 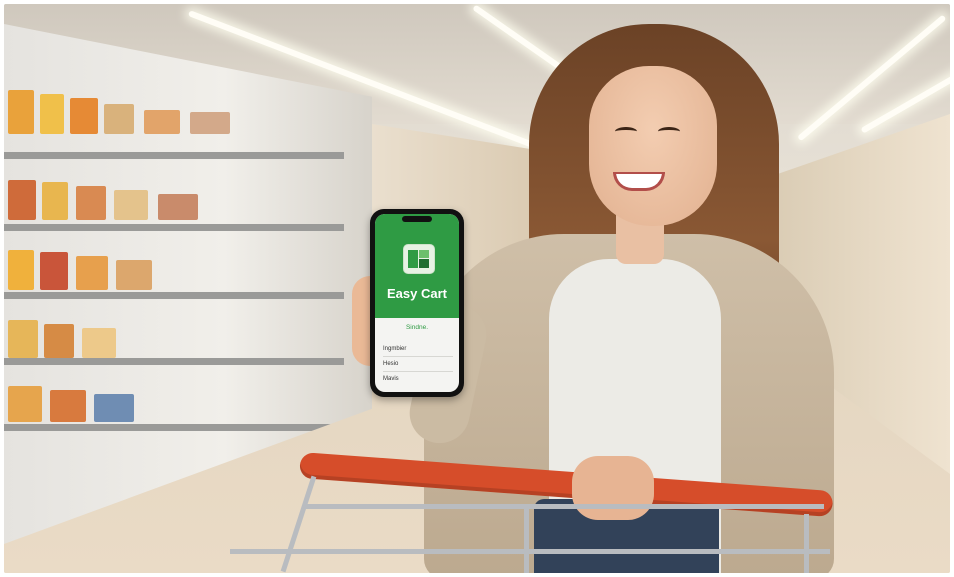 I want to click on app-title: Easy Cart, so click(x=417, y=293).